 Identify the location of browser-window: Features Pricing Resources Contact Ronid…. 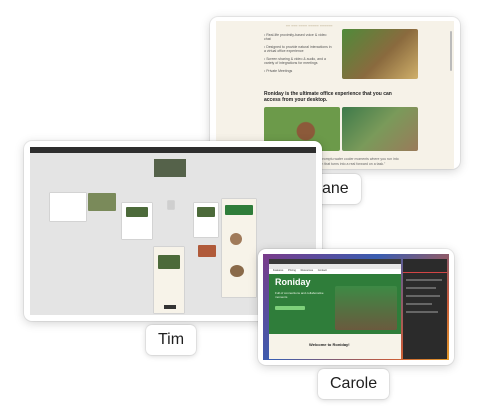
(335, 309).